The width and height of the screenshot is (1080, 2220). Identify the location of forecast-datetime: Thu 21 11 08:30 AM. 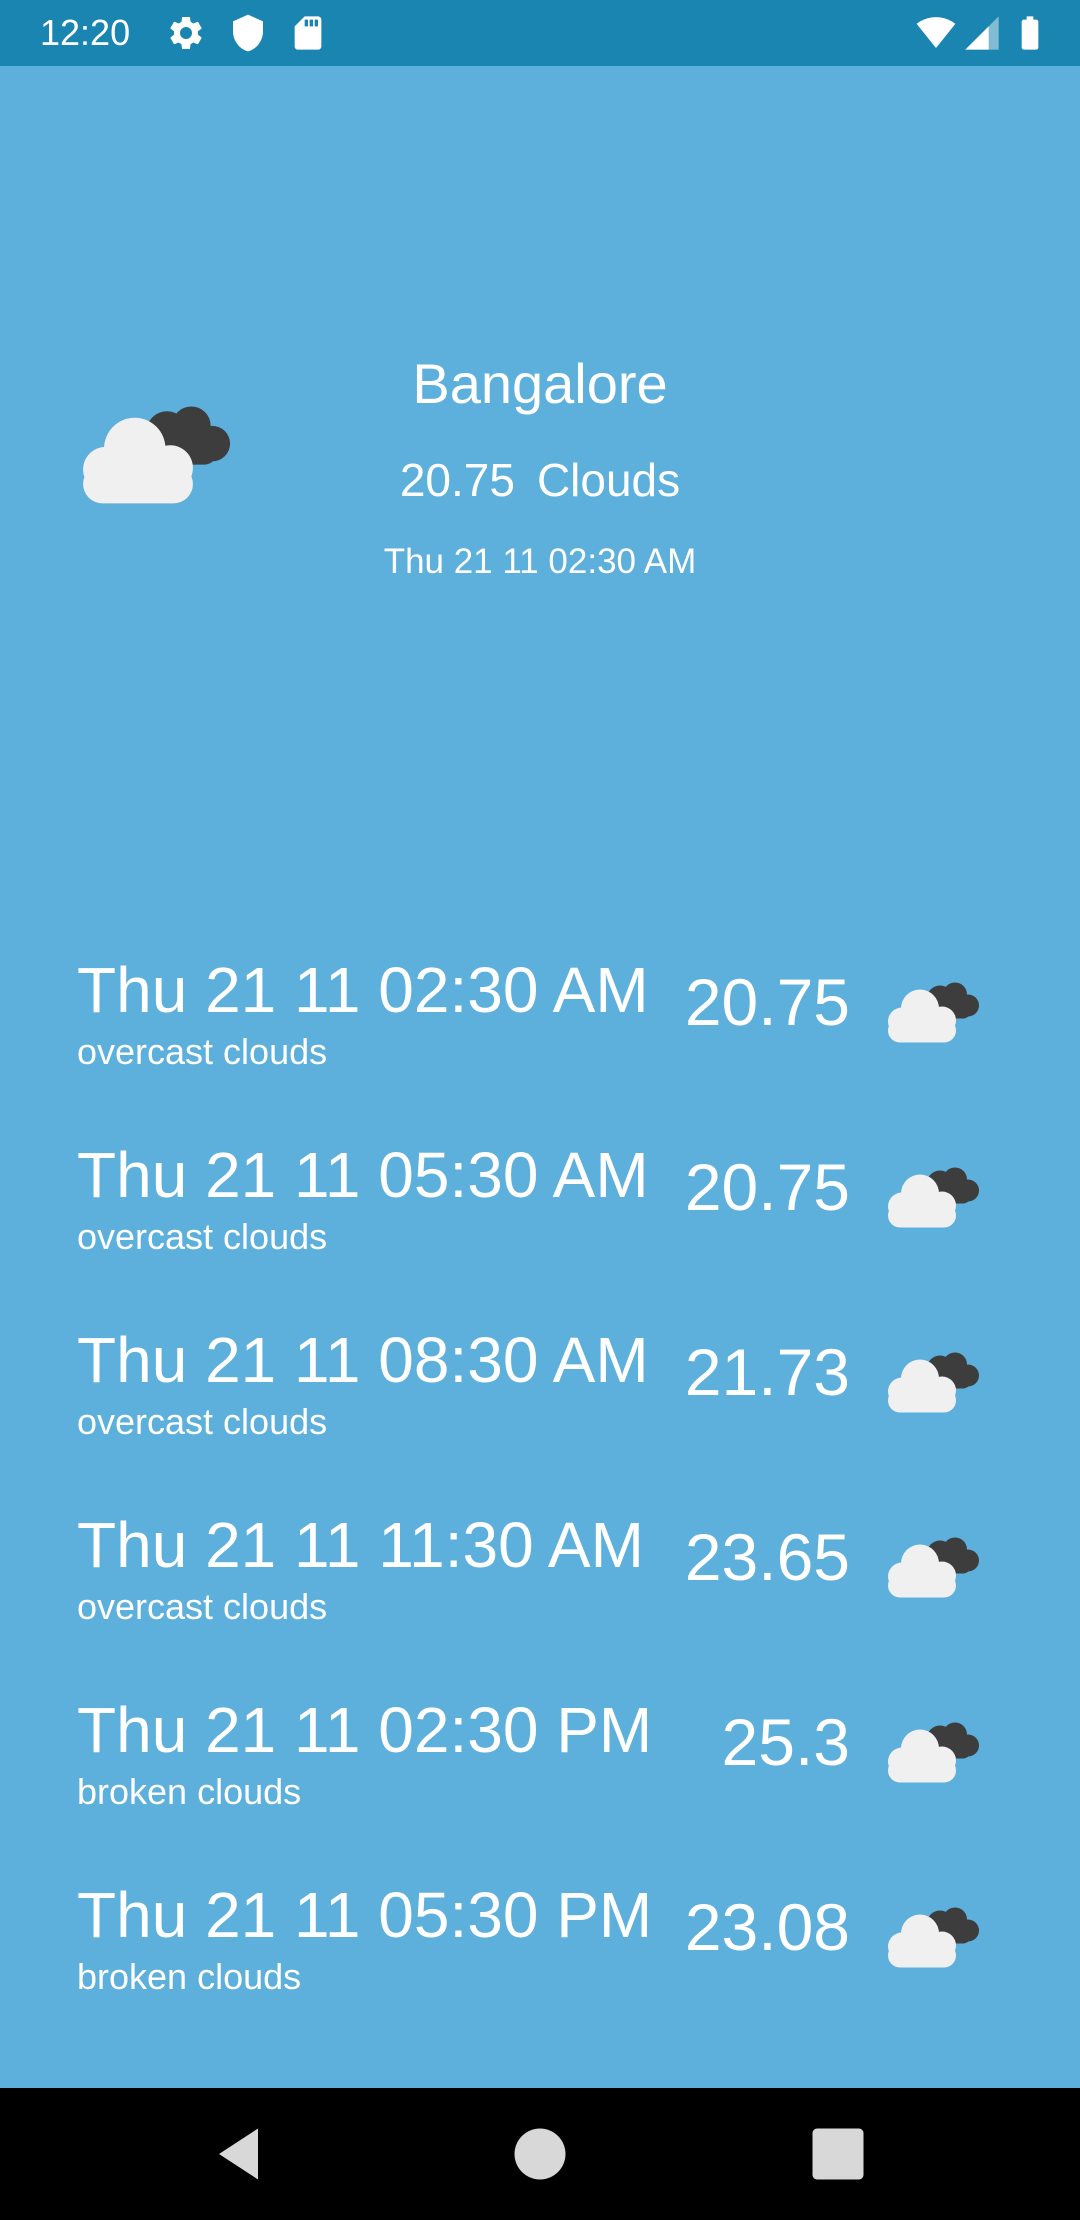
(363, 1360).